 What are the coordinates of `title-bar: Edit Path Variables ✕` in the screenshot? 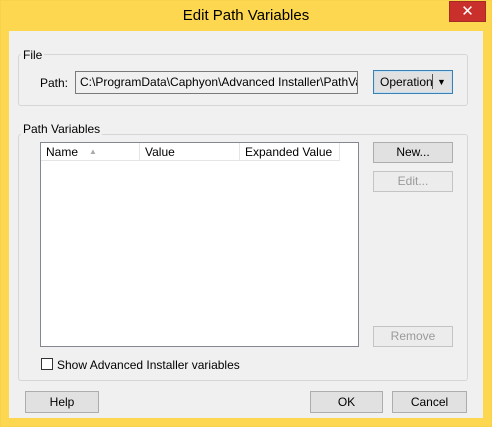 It's located at (246, 16).